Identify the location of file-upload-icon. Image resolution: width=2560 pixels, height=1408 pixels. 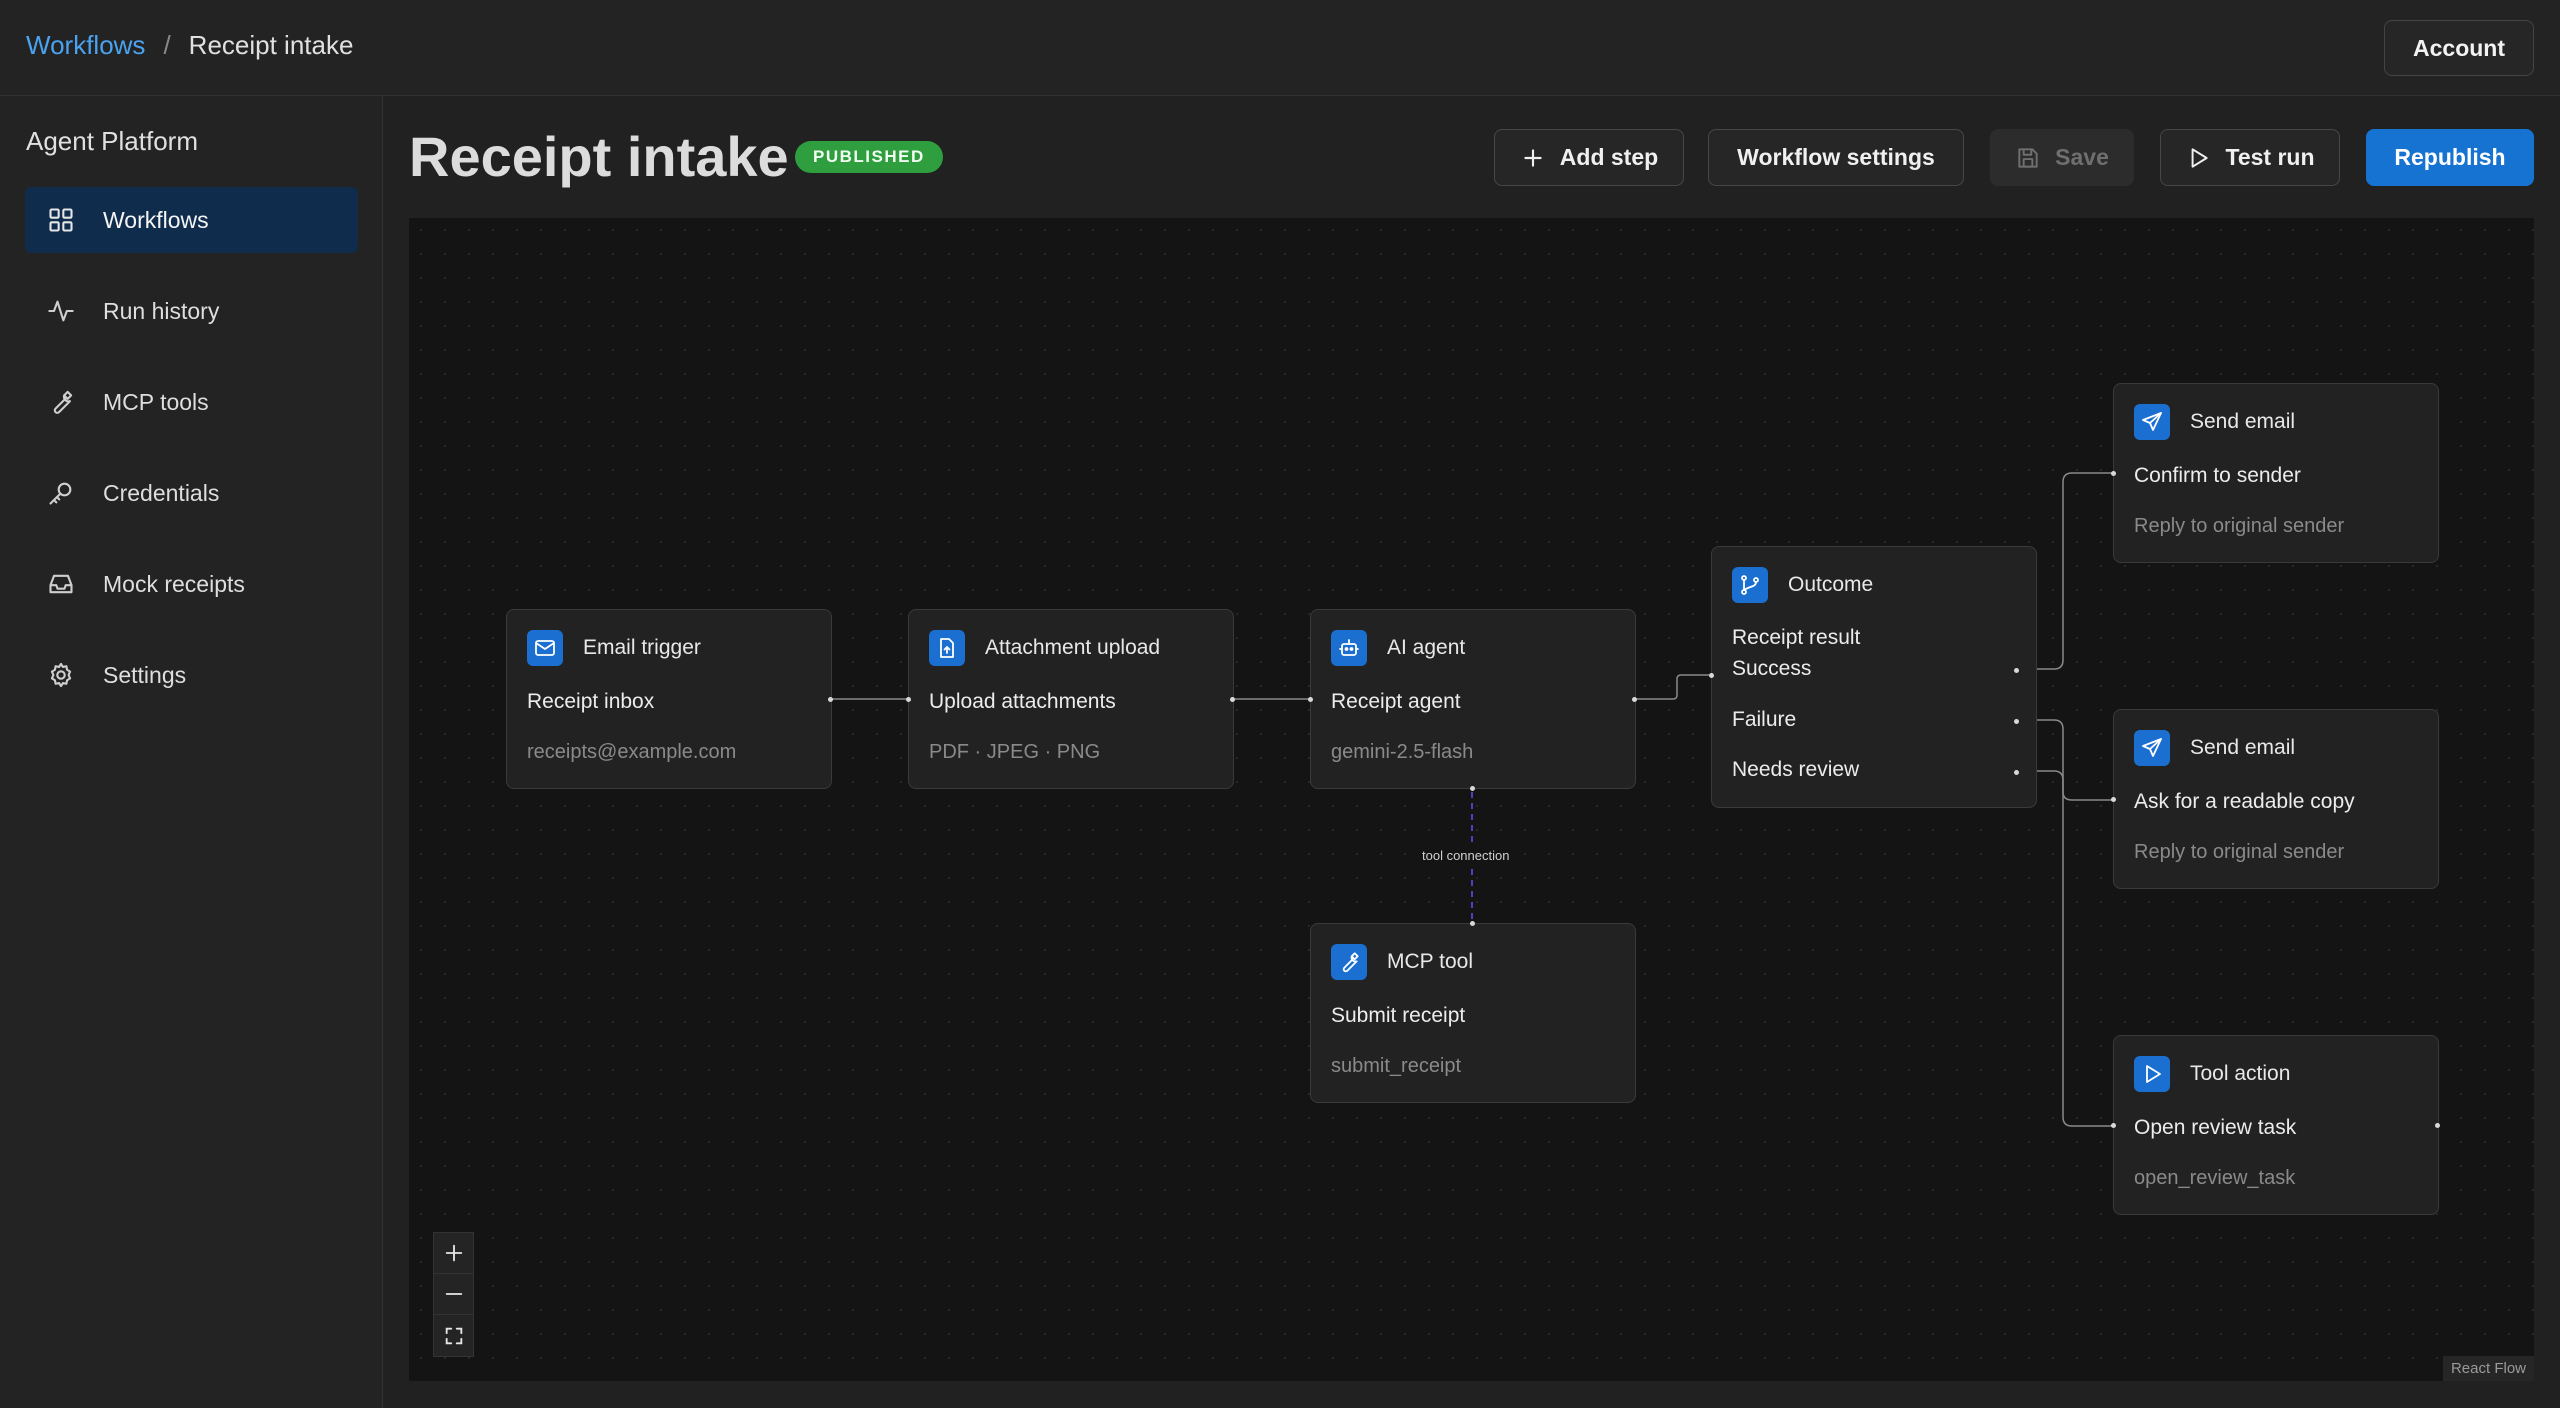
(947, 648).